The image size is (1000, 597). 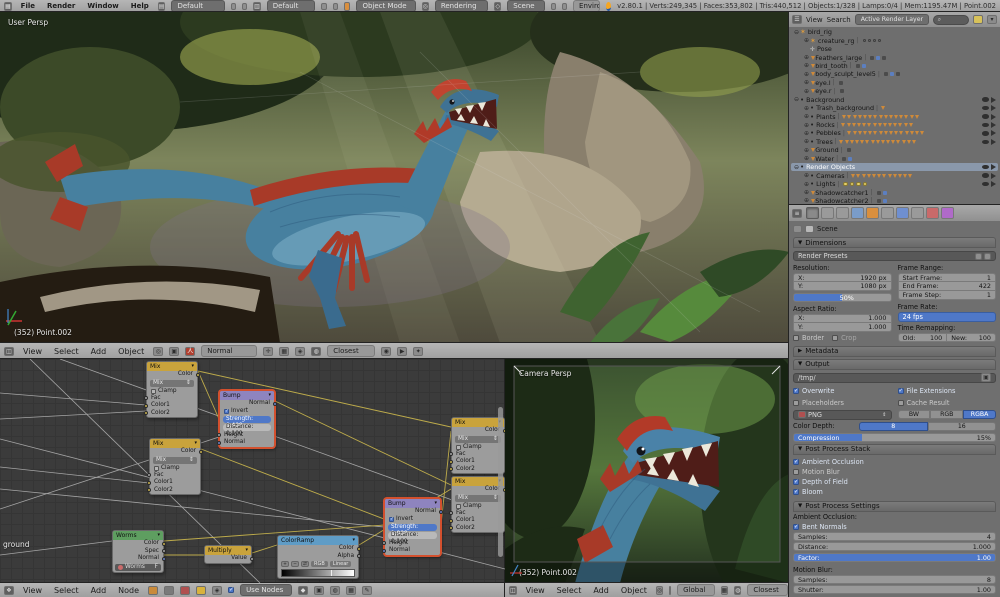 I want to click on outliner-item-rocks: ⊕ • Rocks |, so click(x=894, y=125).